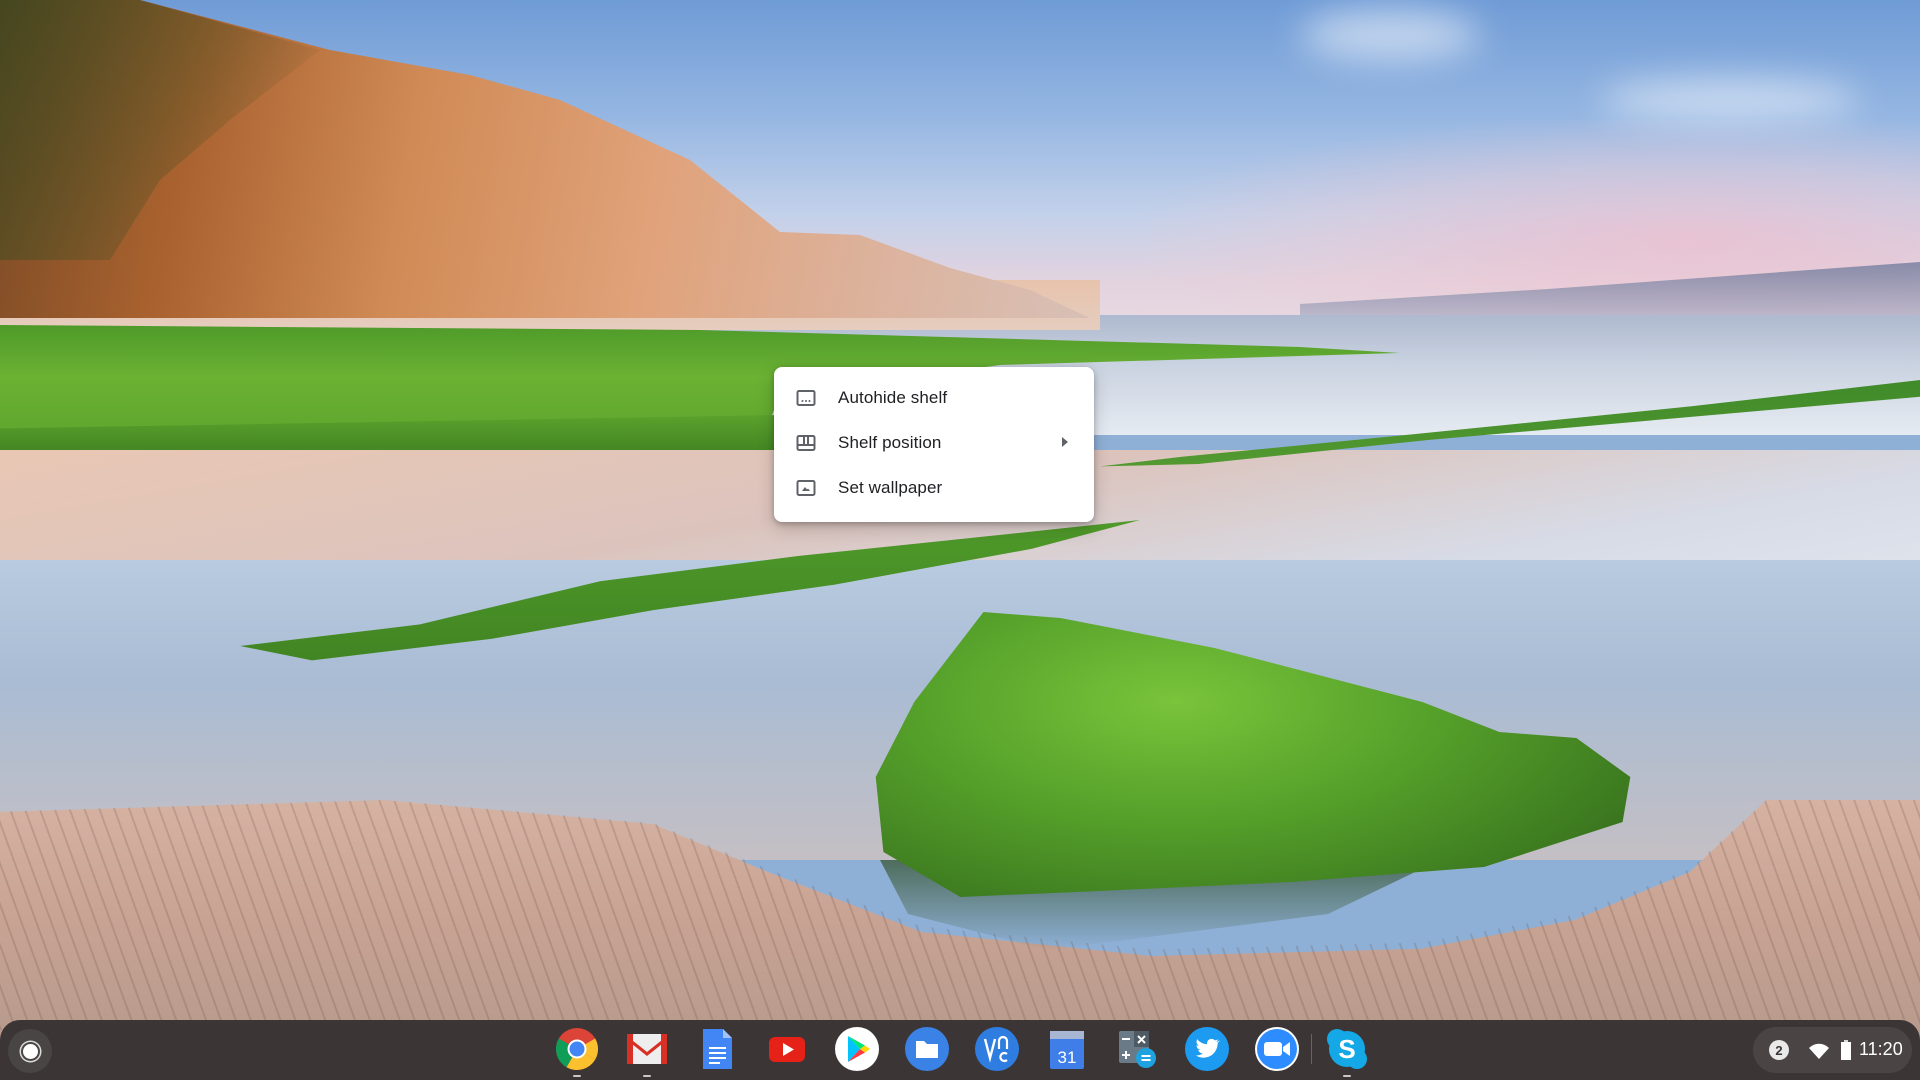 The image size is (1920, 1080). I want to click on menu-item-label: Shelf position, so click(890, 442).